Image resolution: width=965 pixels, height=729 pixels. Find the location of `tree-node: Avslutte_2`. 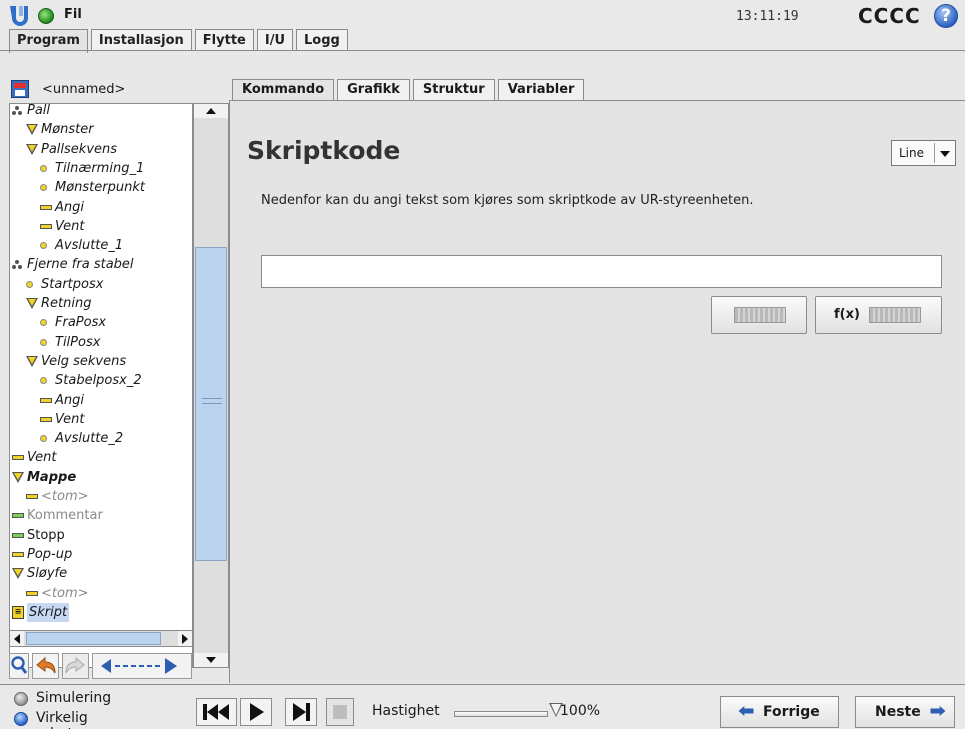

tree-node: Avslutte_2 is located at coordinates (101, 438).